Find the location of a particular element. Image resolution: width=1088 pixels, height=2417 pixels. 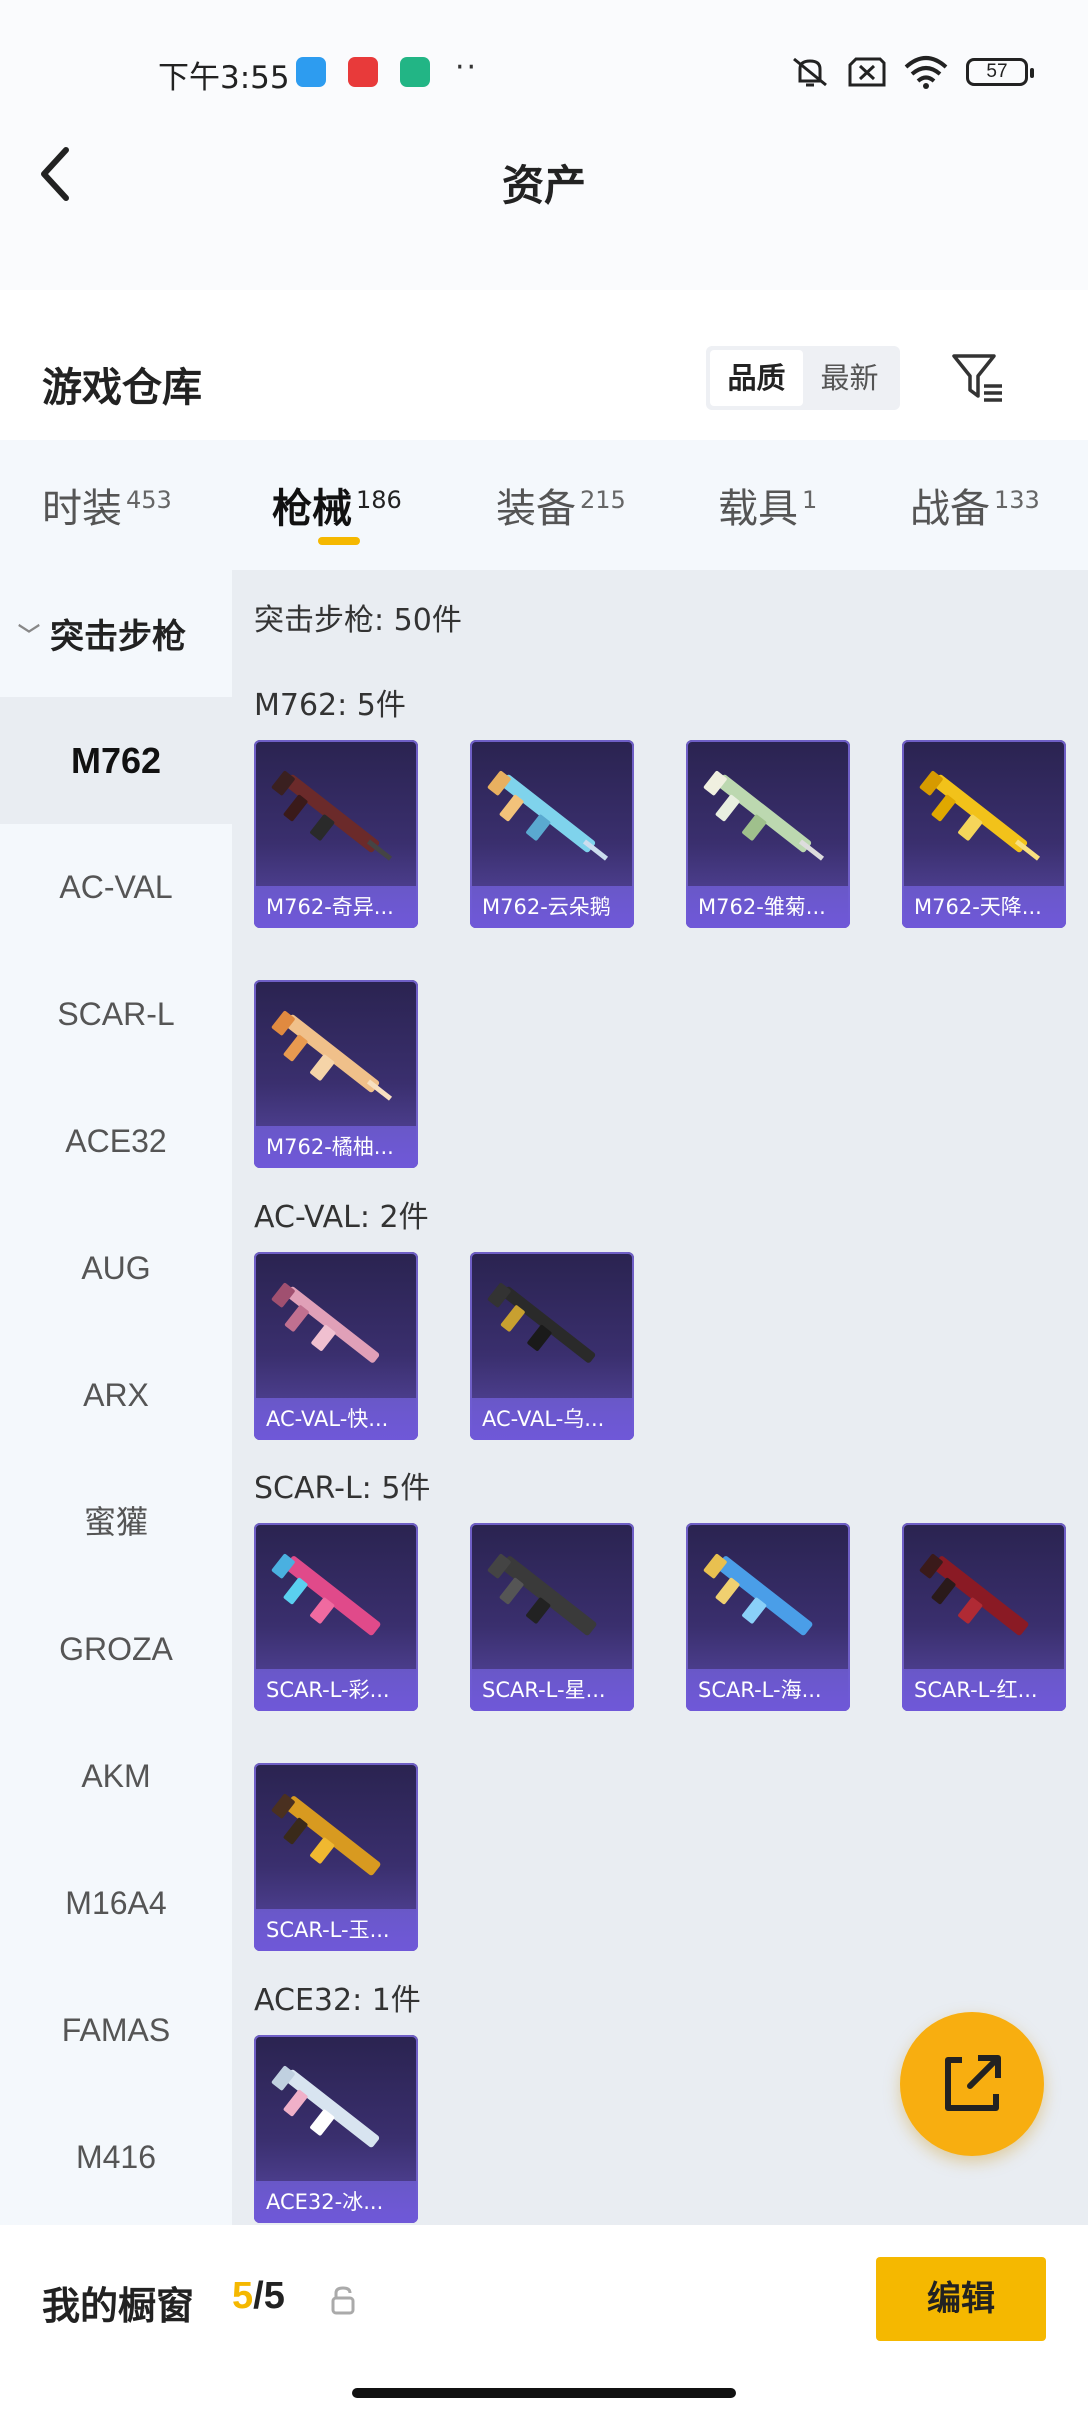

sidebar-item-groza: GROZA is located at coordinates (116, 1649).